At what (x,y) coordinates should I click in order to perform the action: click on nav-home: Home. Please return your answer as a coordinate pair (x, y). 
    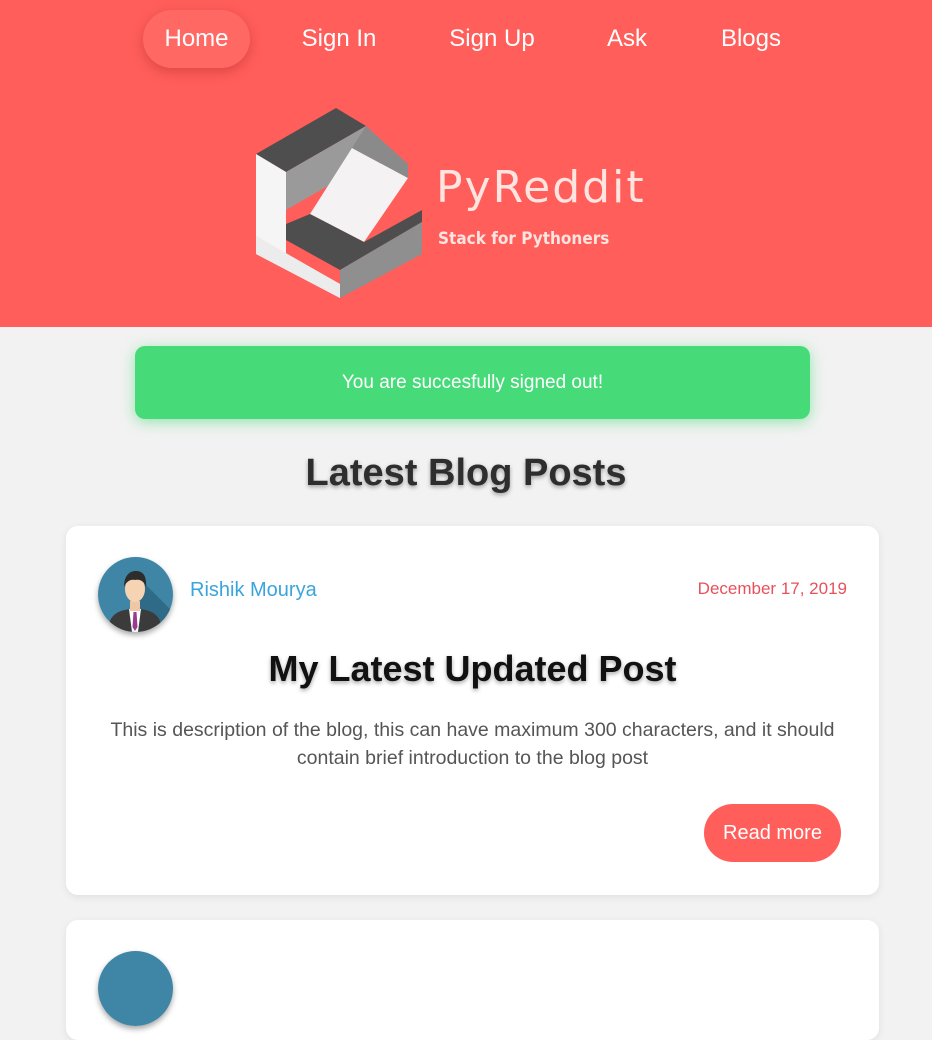
    Looking at the image, I should click on (196, 39).